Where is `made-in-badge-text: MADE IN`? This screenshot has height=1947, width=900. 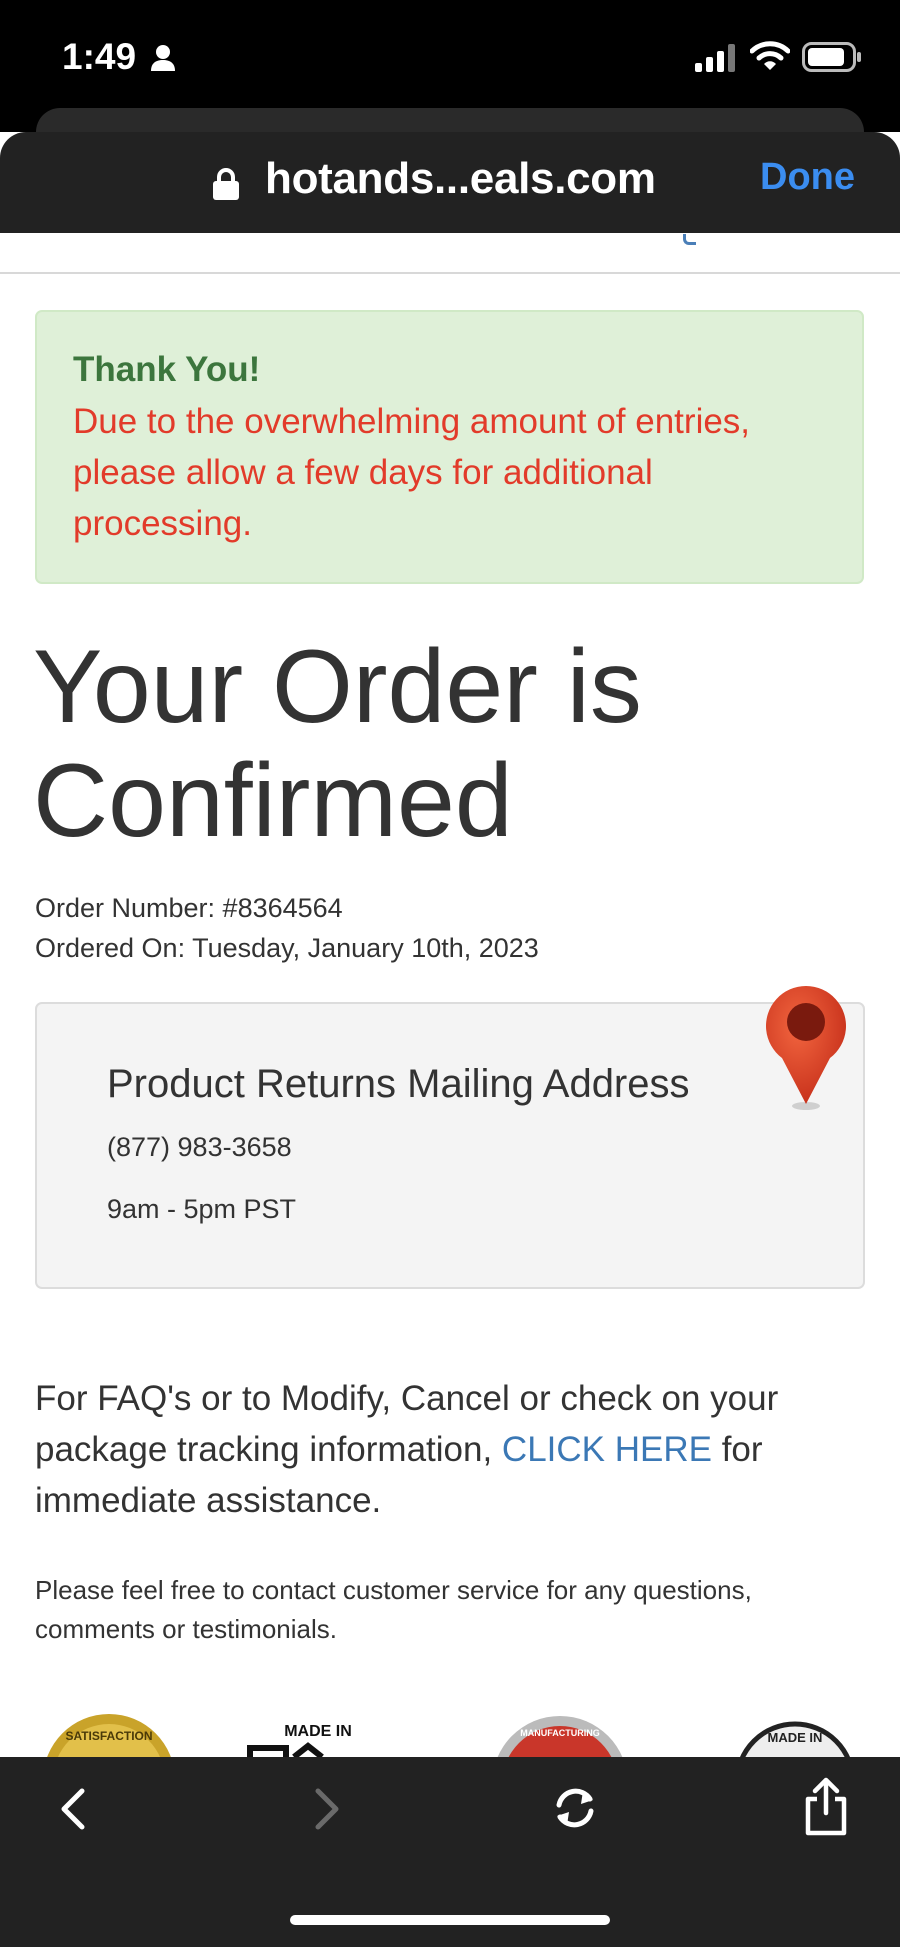
made-in-badge-text: MADE IN is located at coordinates (318, 1731).